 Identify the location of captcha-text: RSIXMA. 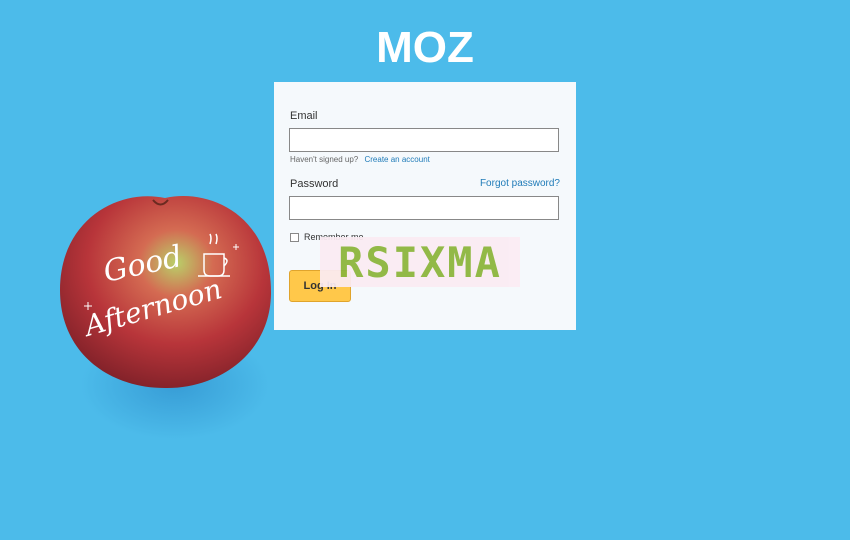
(420, 262).